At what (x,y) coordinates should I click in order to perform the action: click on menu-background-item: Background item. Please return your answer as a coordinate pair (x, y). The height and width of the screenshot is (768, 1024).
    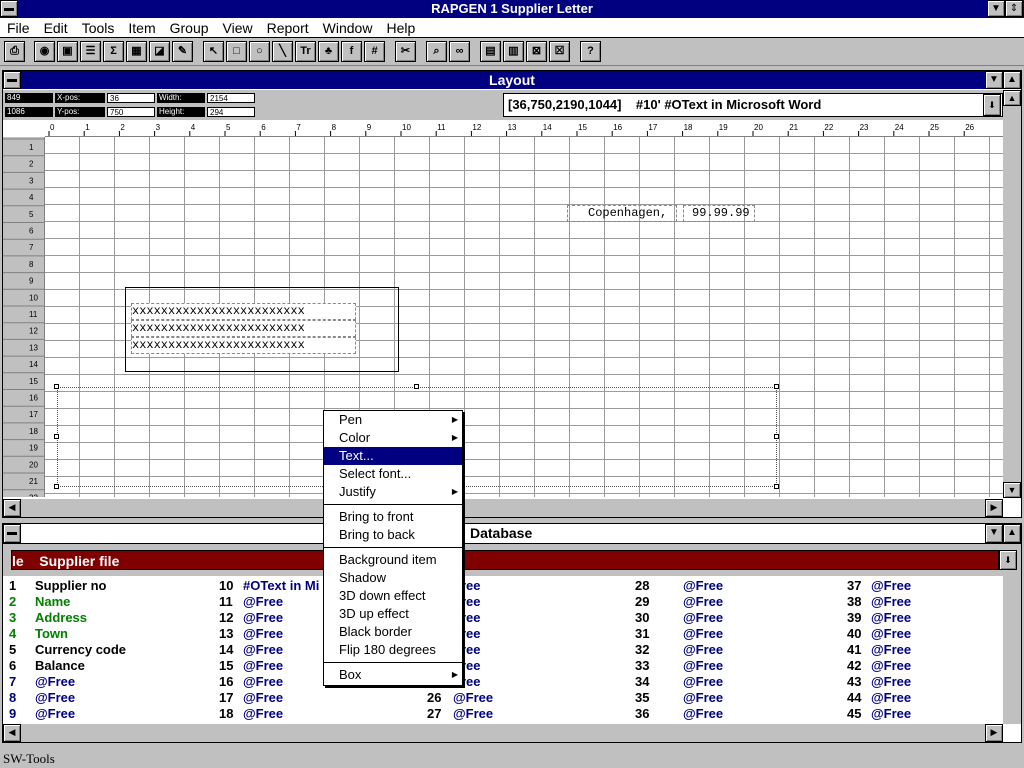
    Looking at the image, I should click on (393, 560).